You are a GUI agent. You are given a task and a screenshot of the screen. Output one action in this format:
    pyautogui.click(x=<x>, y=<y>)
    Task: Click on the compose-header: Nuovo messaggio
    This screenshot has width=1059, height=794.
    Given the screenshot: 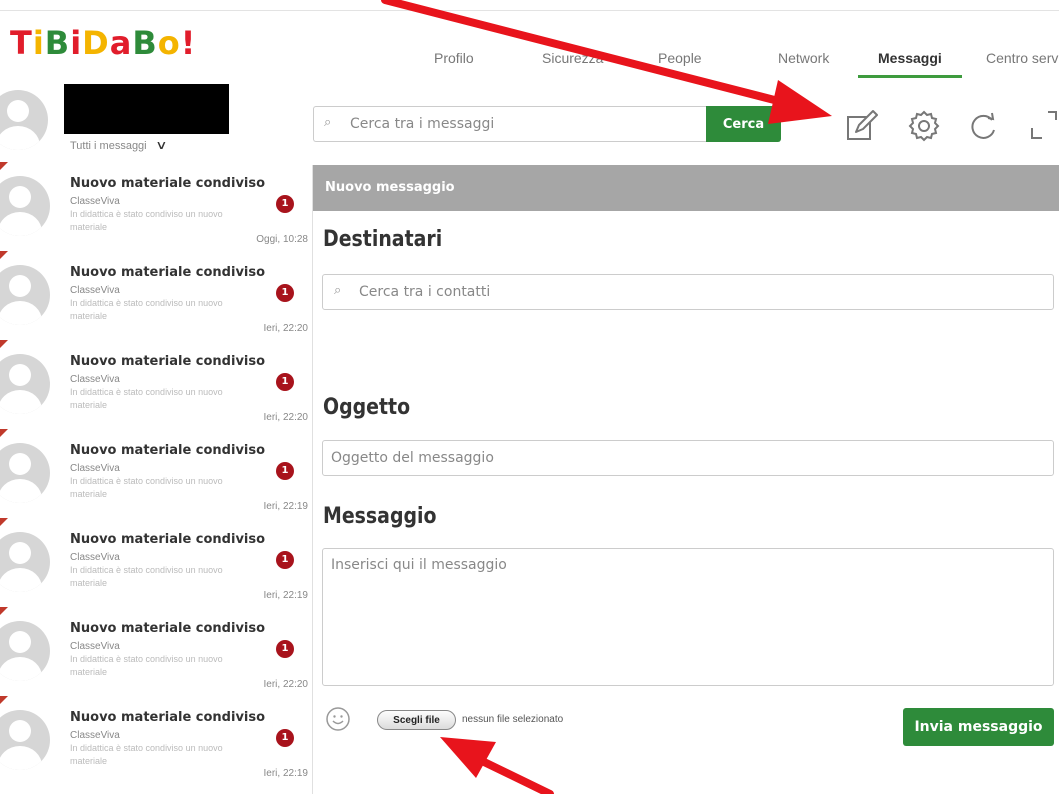 What is the action you would take?
    pyautogui.click(x=686, y=188)
    